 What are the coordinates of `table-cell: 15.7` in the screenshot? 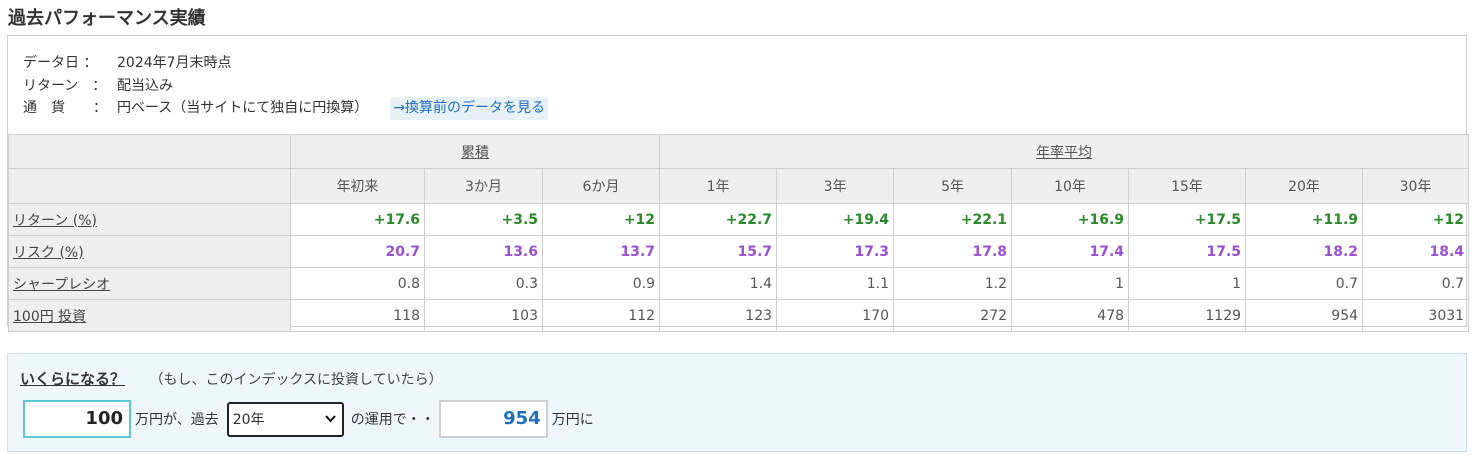 It's located at (718, 251).